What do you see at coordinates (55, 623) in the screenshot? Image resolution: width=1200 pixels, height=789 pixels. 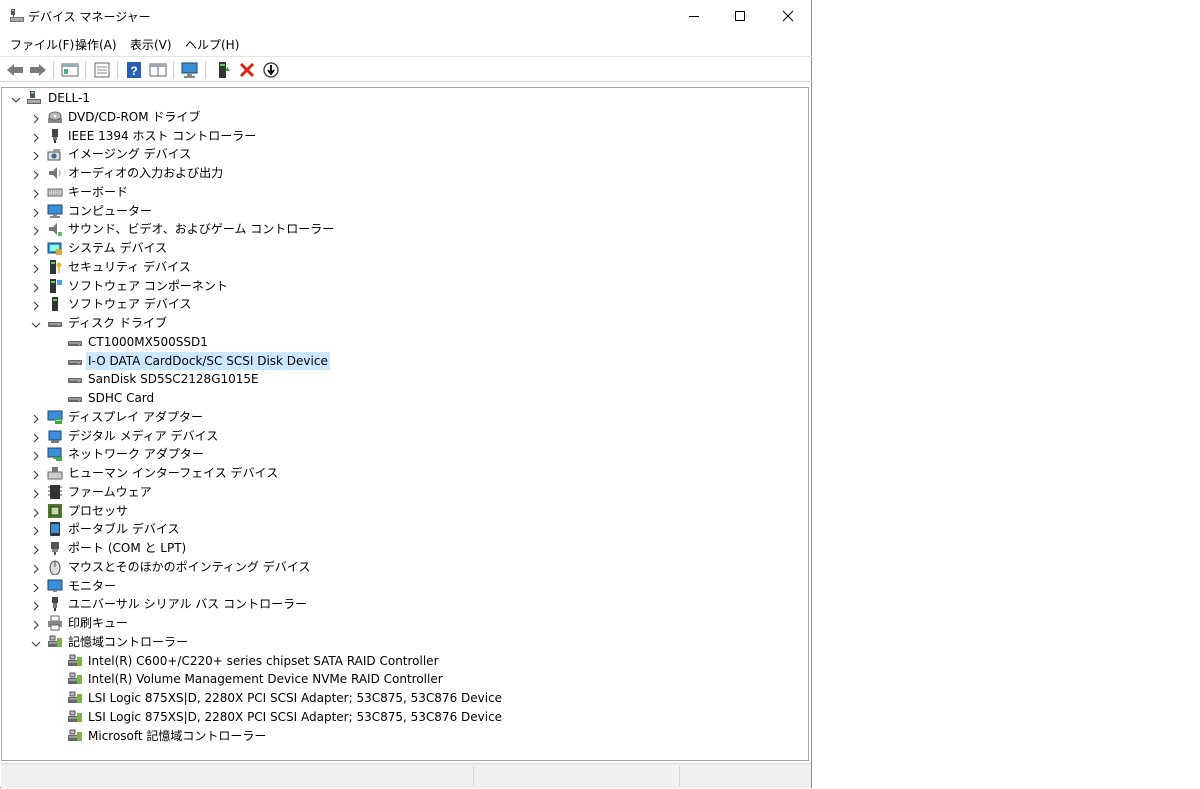 I see `printer-icon` at bounding box center [55, 623].